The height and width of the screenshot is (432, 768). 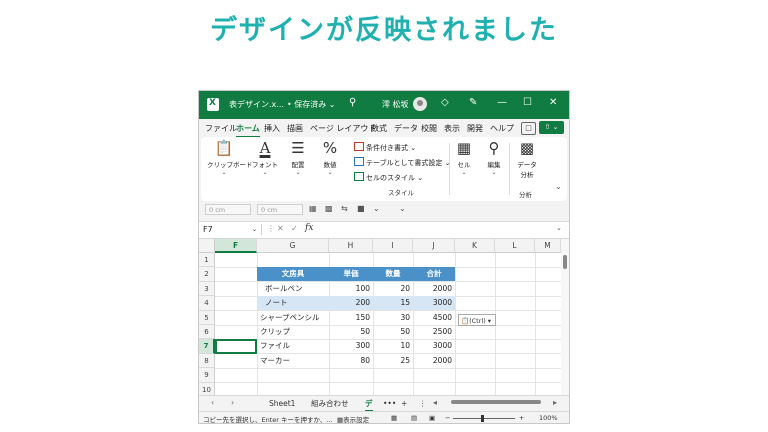 I want to click on tab-insert: 挿入, so click(x=272, y=128).